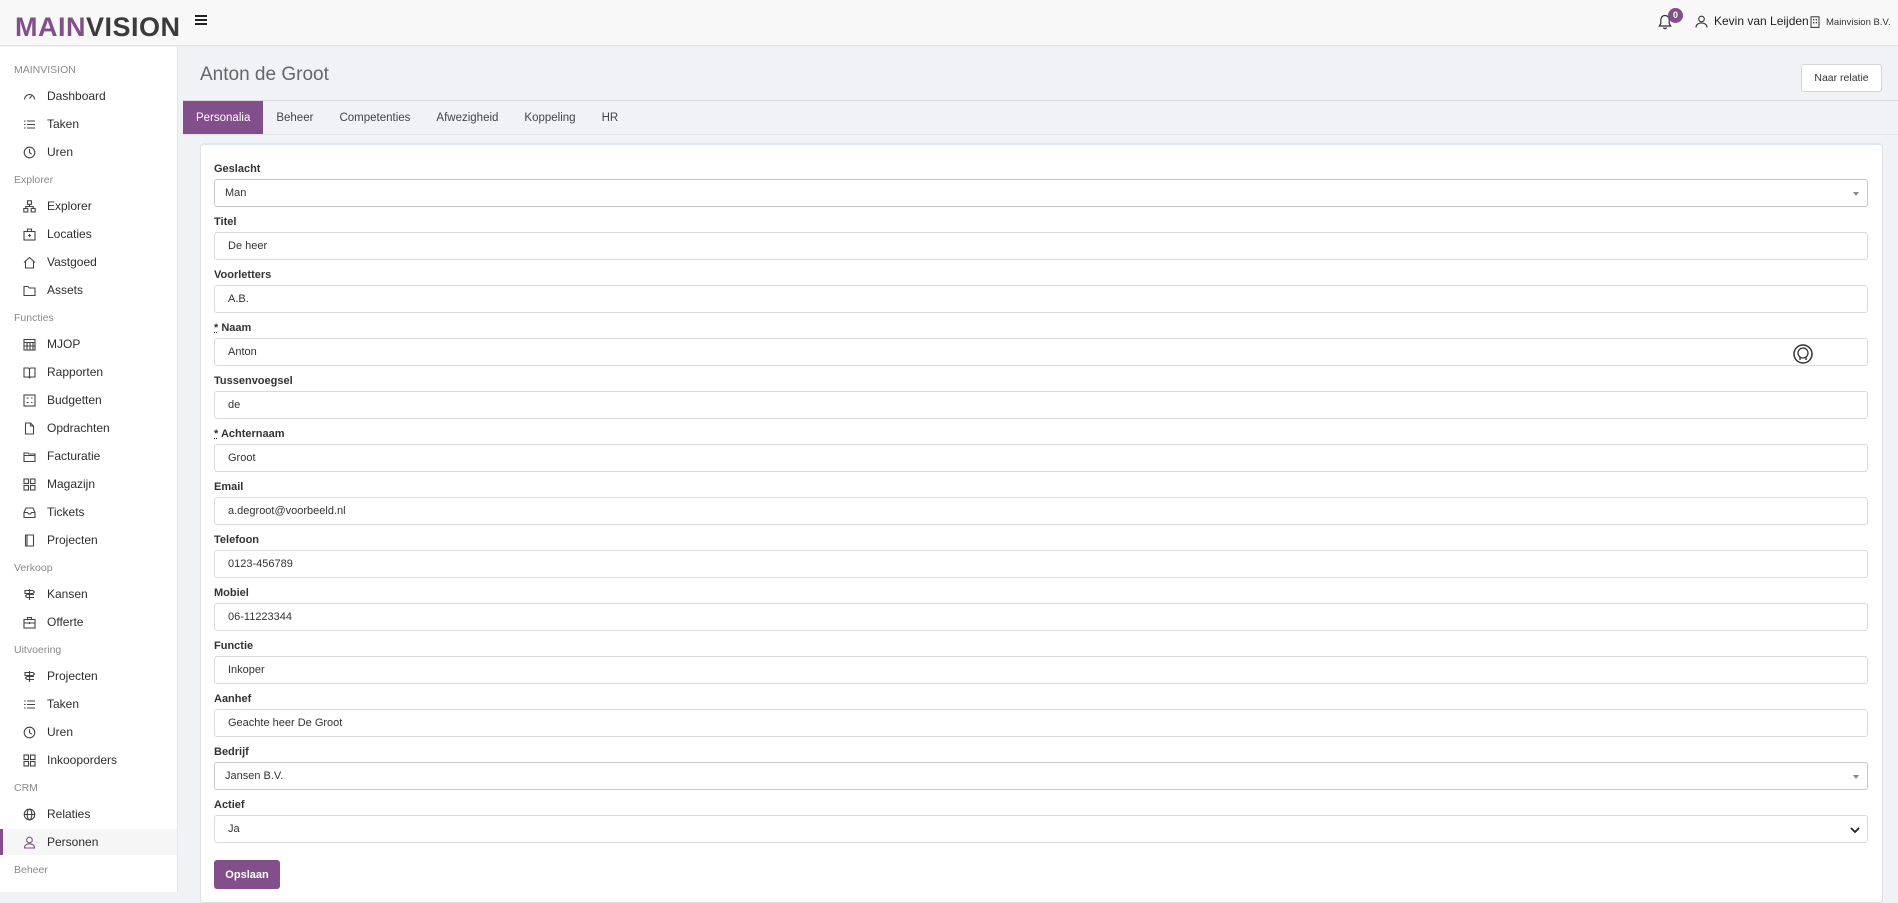 The width and height of the screenshot is (1898, 903). Describe the element at coordinates (1041, 829) in the screenshot. I see `actief-select: Ja` at that location.